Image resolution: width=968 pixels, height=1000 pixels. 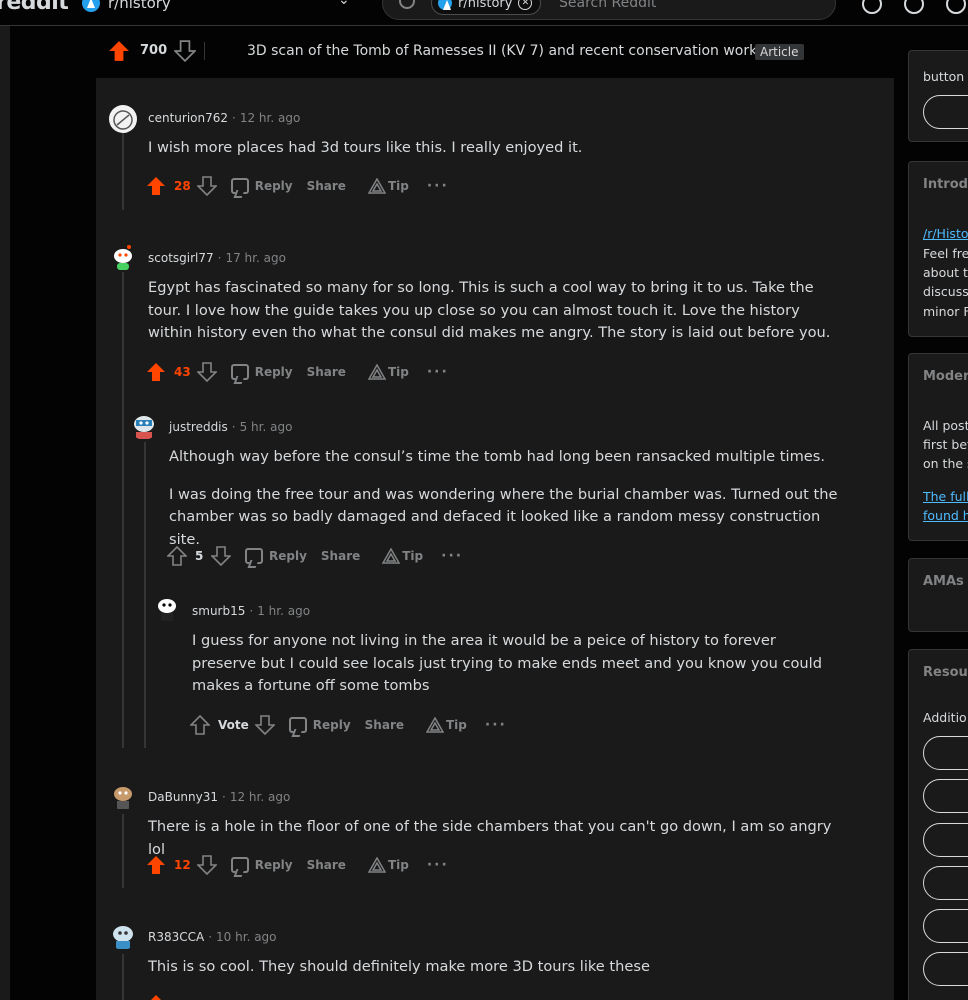 What do you see at coordinates (34, 7) in the screenshot?
I see `reddit-logo: reddit` at bounding box center [34, 7].